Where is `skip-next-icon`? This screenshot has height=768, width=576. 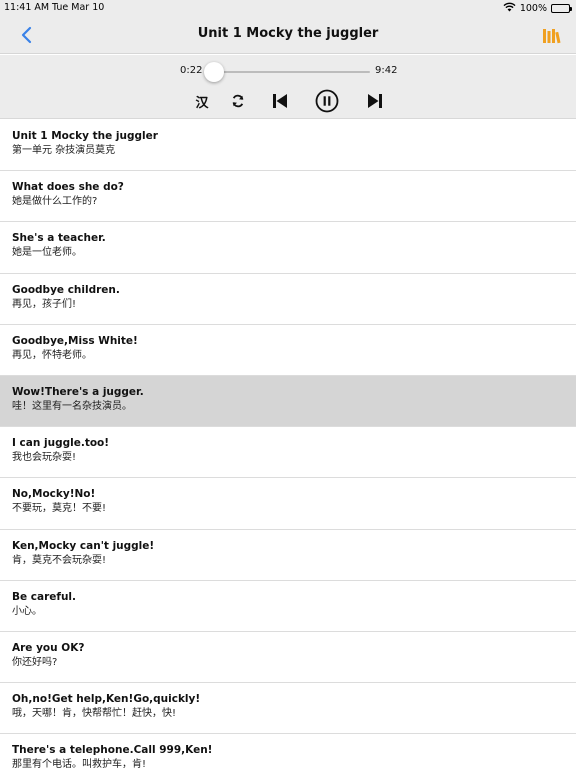
skip-next-icon is located at coordinates (375, 101).